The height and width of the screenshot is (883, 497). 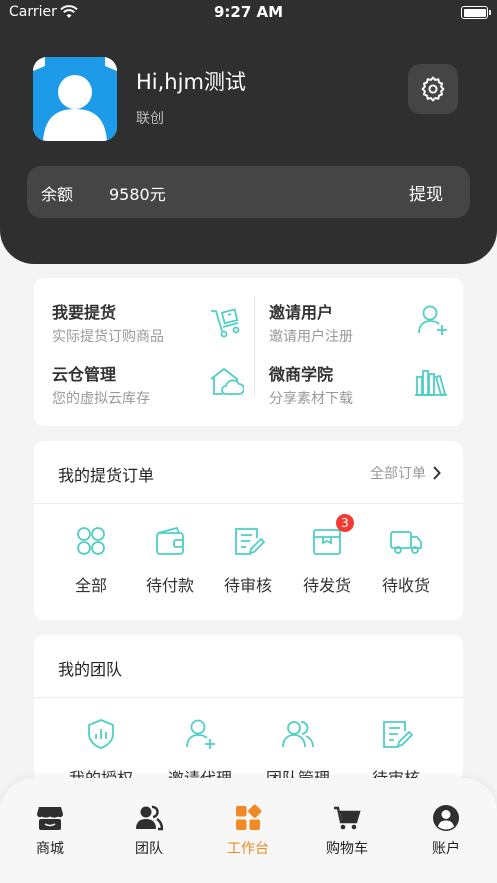 What do you see at coordinates (347, 849) in the screenshot?
I see `tab-label: 购物车` at bounding box center [347, 849].